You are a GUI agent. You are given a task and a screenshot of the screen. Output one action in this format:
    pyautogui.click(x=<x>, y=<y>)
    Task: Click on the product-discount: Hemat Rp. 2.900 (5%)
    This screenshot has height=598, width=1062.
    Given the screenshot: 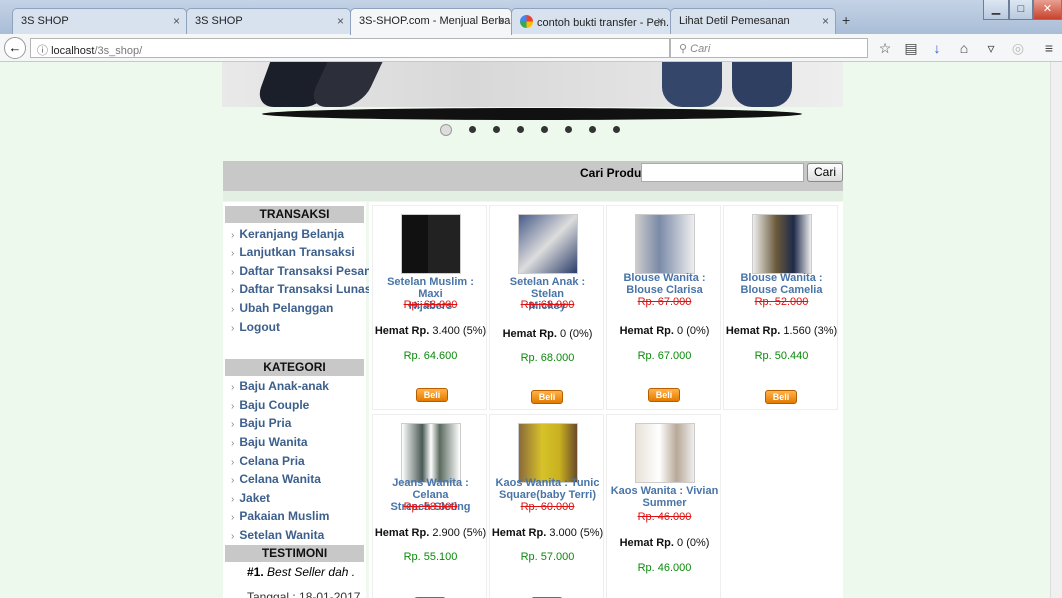 What is the action you would take?
    pyautogui.click(x=430, y=533)
    